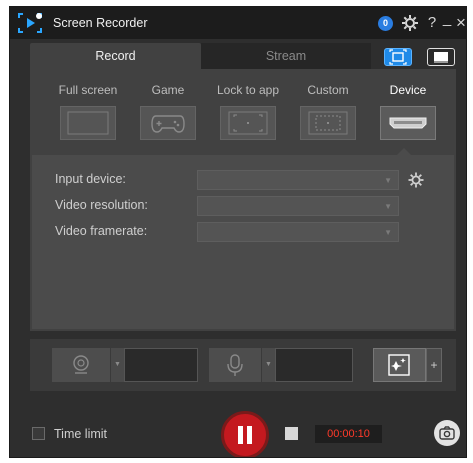 Image resolution: width=473 pixels, height=463 pixels. Describe the element at coordinates (432, 23) in the screenshot. I see `help-button: ?` at that location.